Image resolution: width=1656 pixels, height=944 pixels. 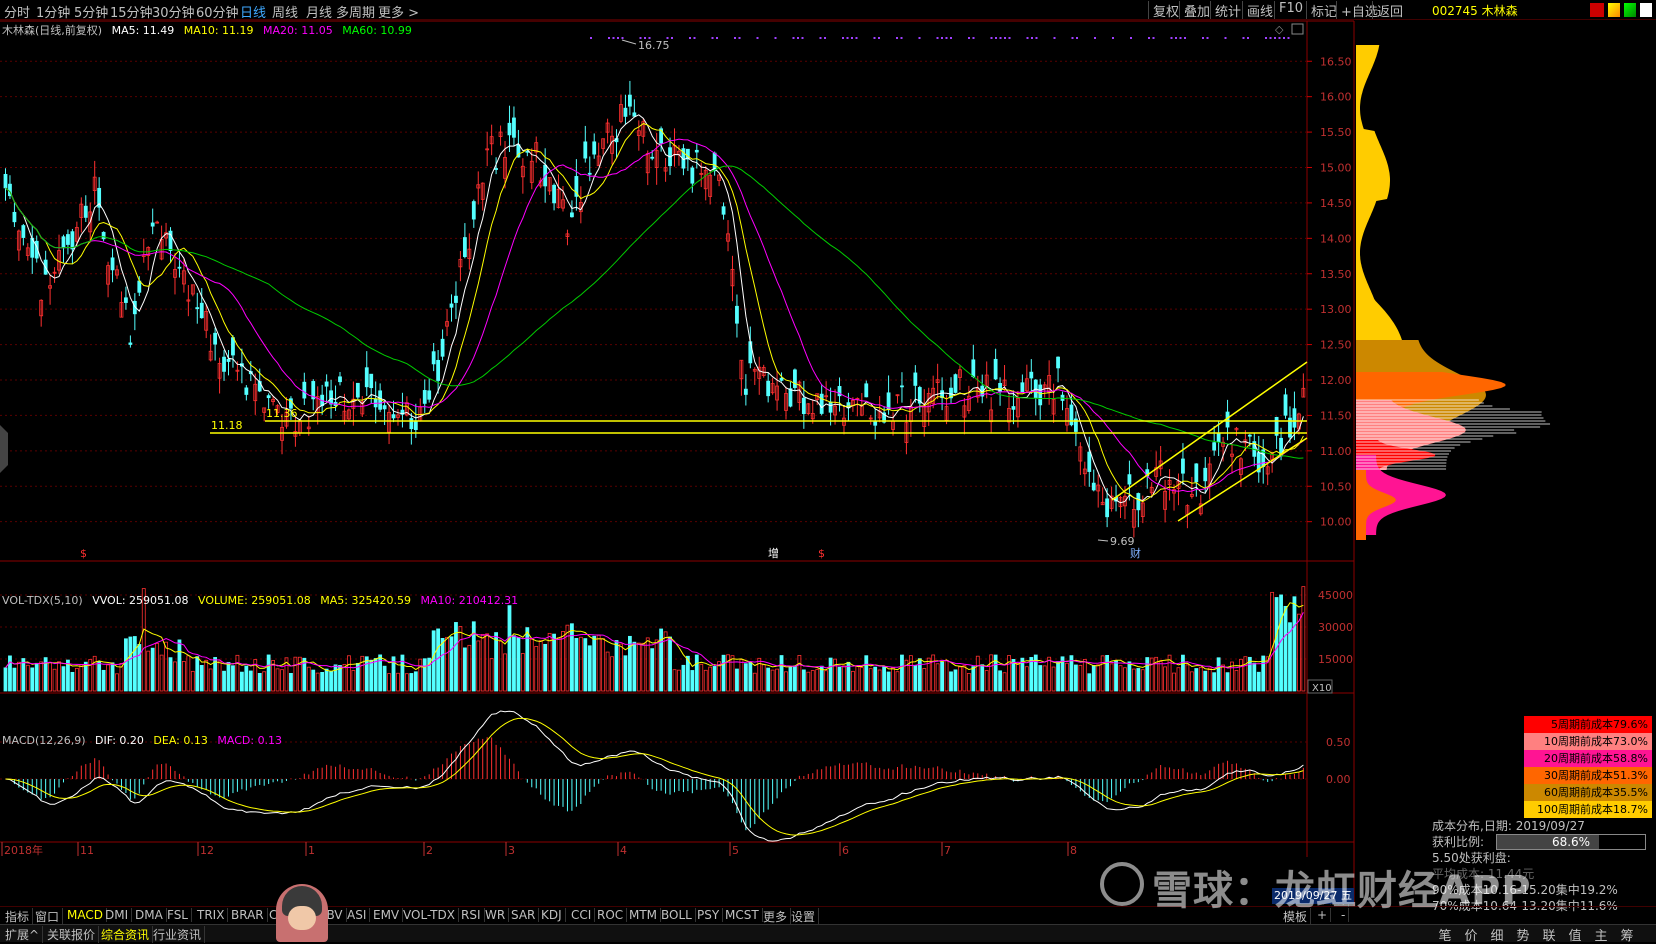 I want to click on cost-distribution-chart, so click(x=1453, y=292).